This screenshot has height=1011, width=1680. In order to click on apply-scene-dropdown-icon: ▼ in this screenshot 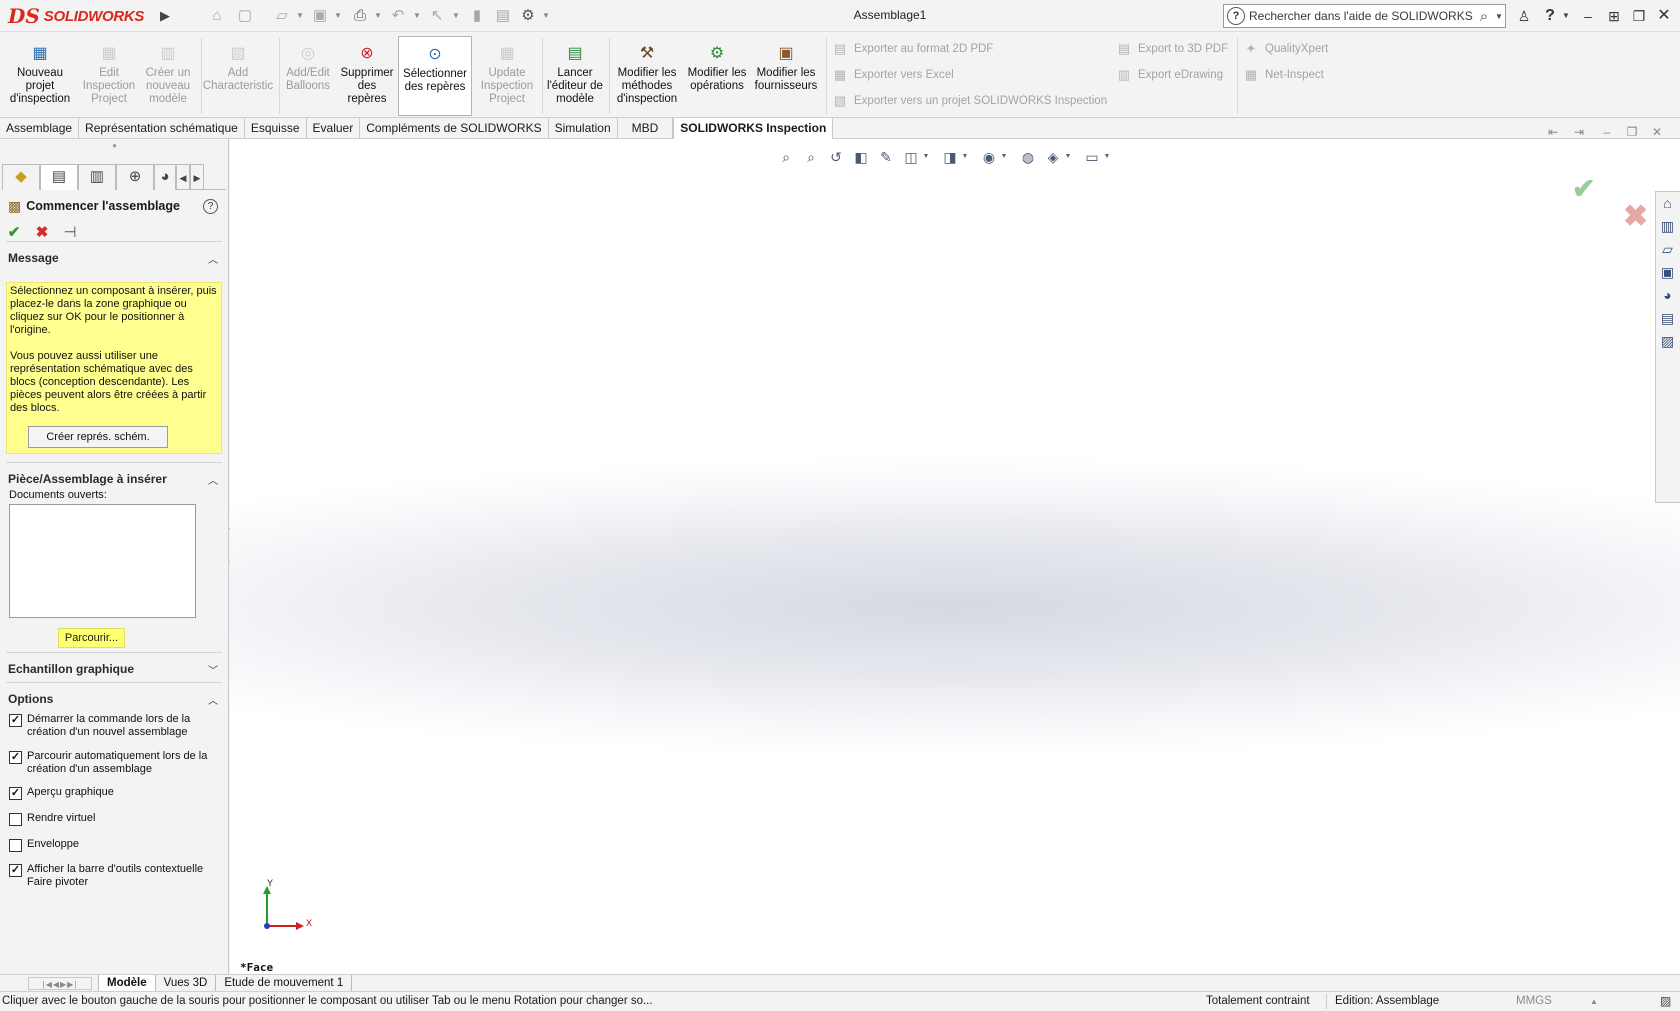, I will do `click(1068, 157)`.